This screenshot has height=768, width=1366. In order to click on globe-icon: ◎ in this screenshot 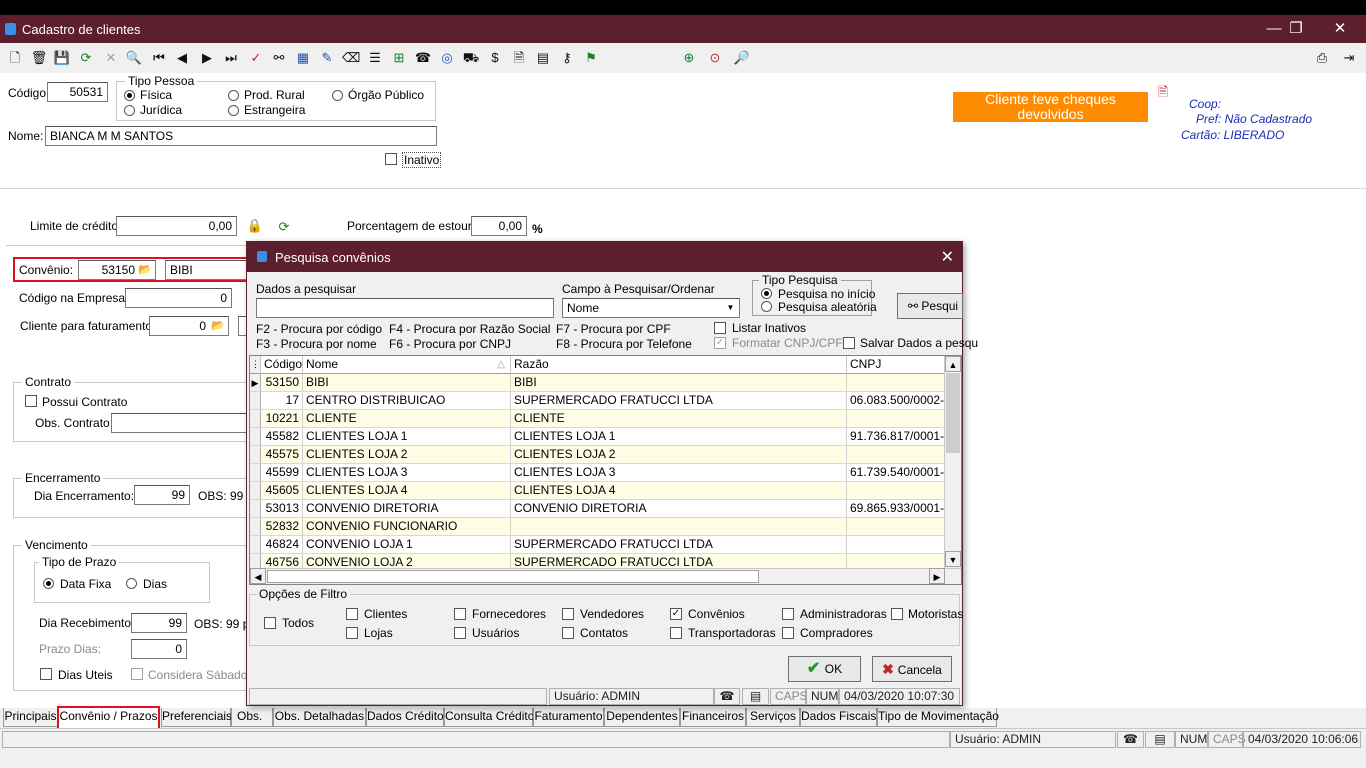, I will do `click(447, 58)`.